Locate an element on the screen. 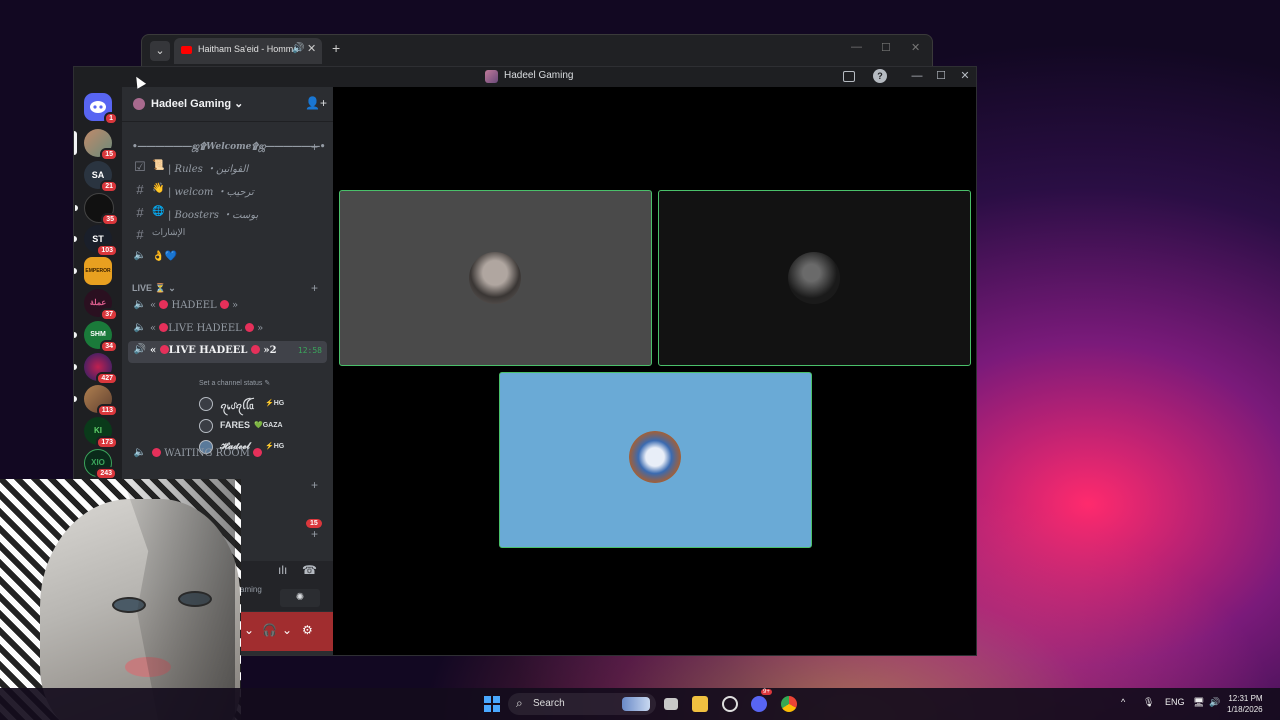  disconnect-icon: ☎ is located at coordinates (309, 570).